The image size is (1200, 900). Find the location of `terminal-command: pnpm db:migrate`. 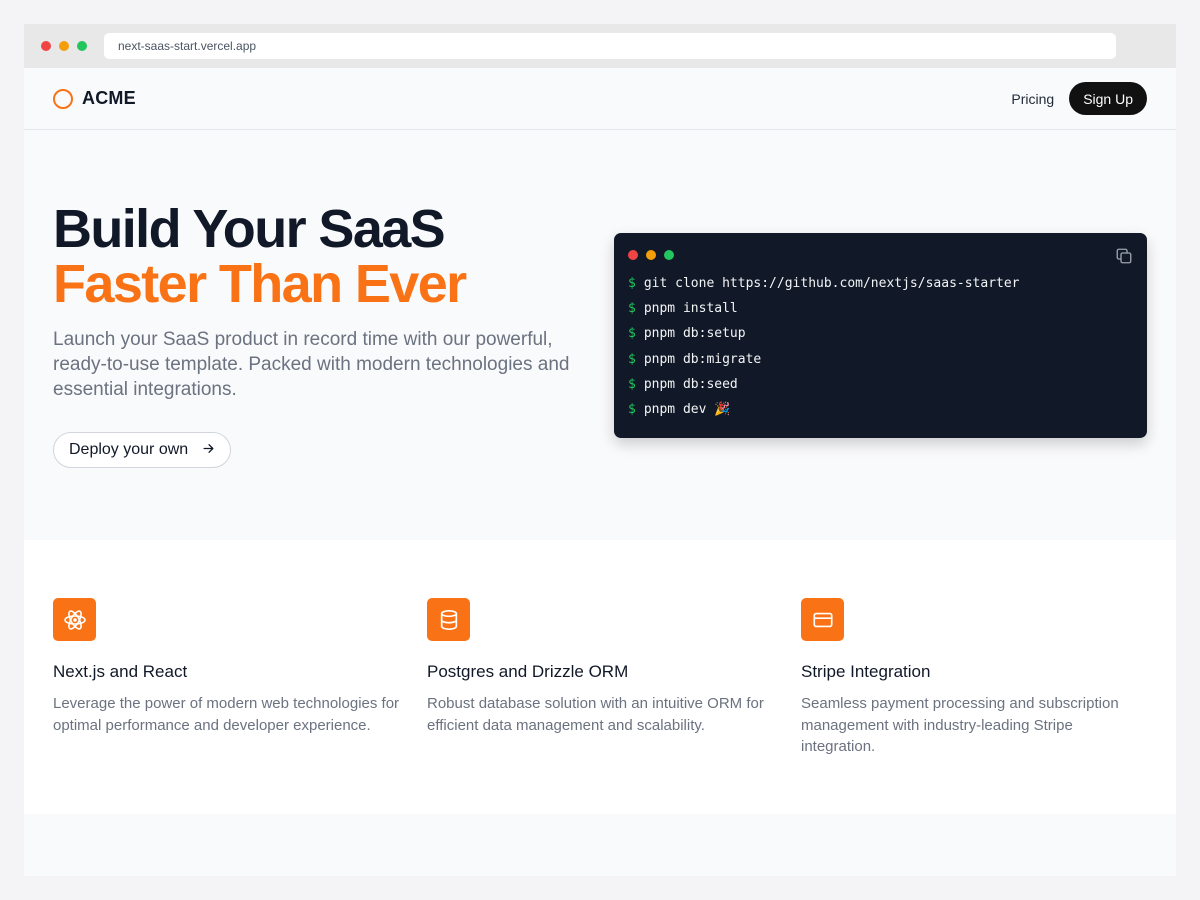

terminal-command: pnpm db:migrate is located at coordinates (702, 359).